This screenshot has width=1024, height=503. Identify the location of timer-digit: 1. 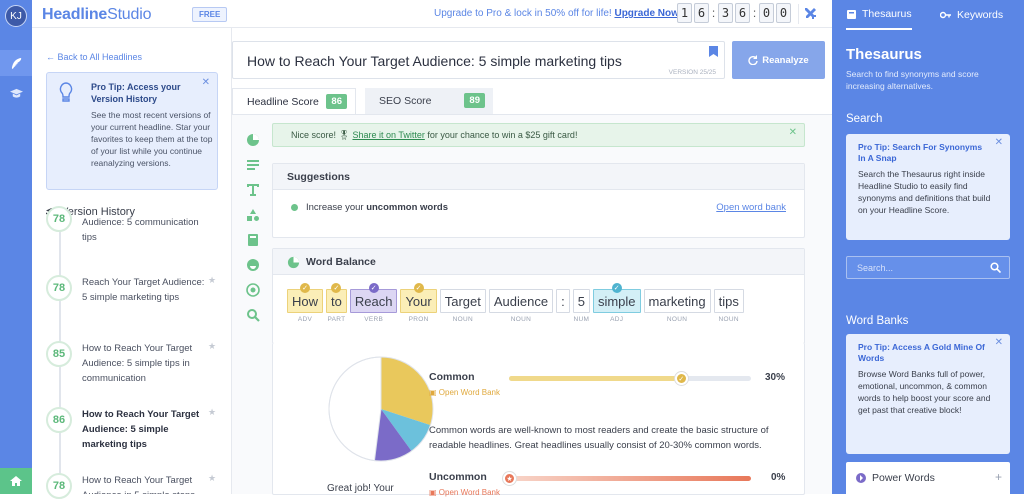
(684, 13).